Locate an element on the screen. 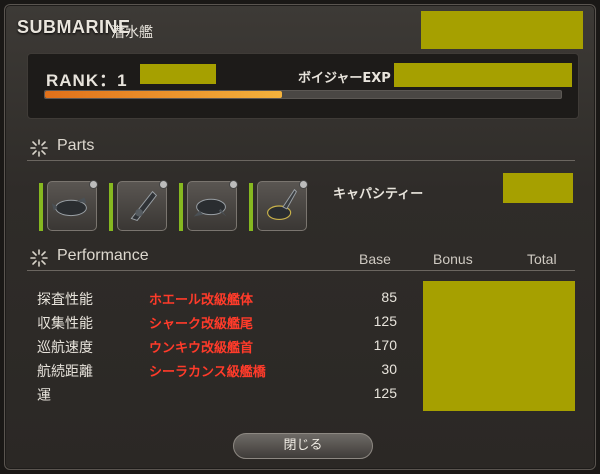 This screenshot has width=600, height=474. stat-part: ホエール改級艦体 is located at coordinates (201, 300).